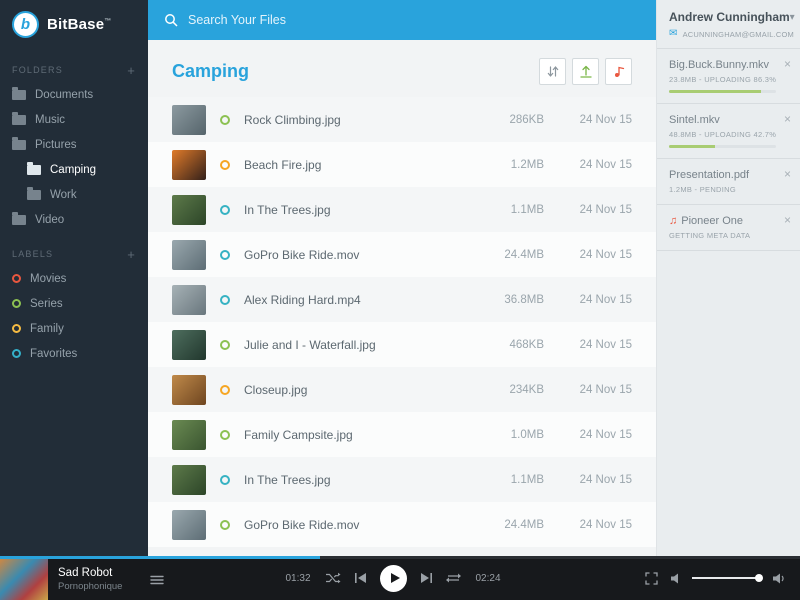  What do you see at coordinates (33, 254) in the screenshot?
I see `labels-header-label: LABELS` at bounding box center [33, 254].